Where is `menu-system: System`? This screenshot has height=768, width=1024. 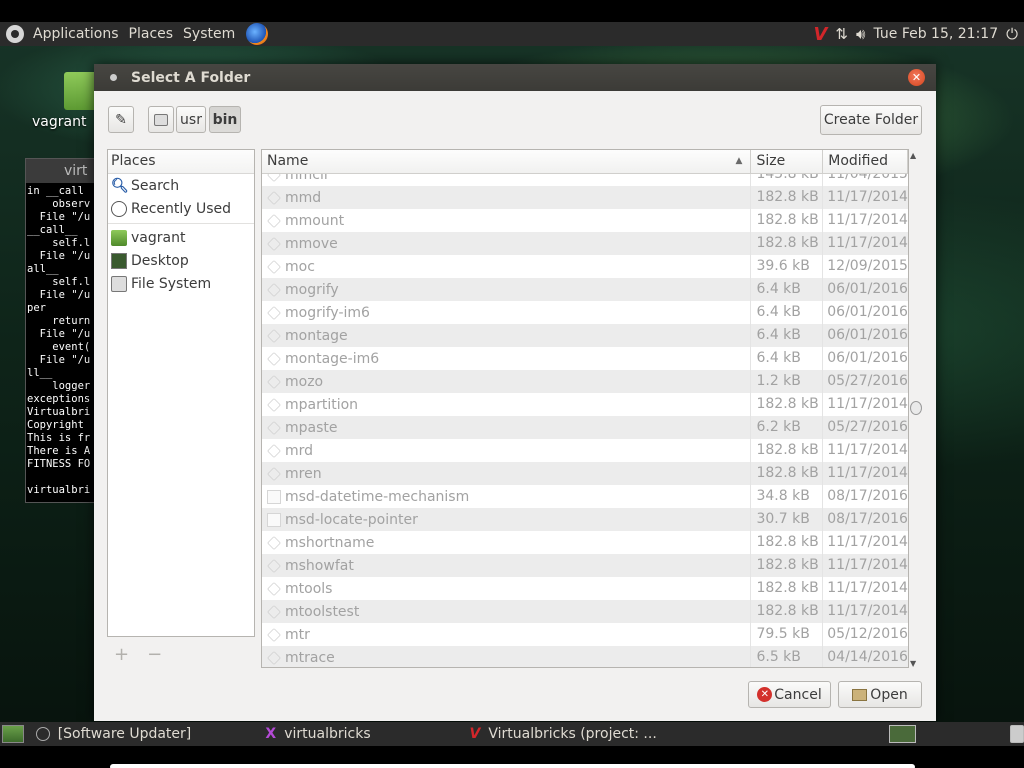 menu-system: System is located at coordinates (209, 34).